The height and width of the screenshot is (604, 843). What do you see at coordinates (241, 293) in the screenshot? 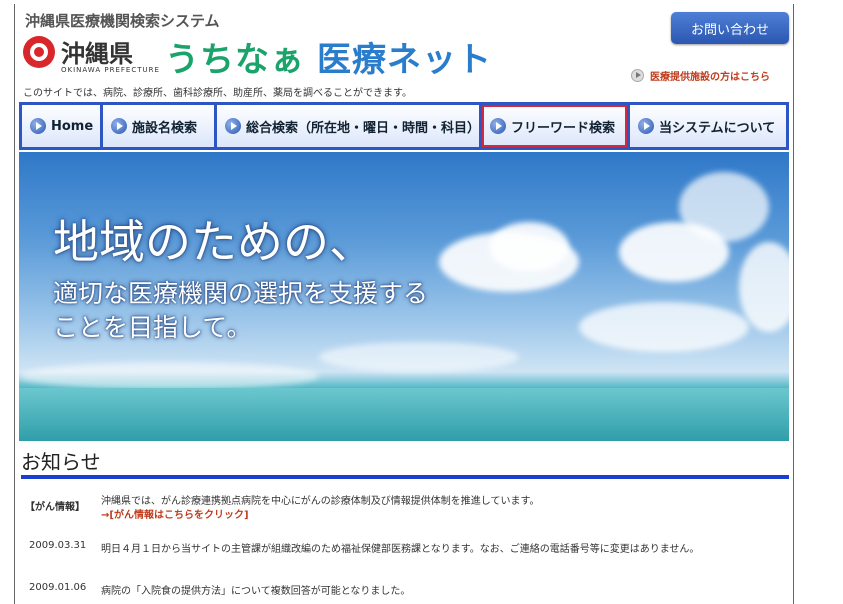
I see `hero-subtitle-line1: 適切な医療機関の選択を支援する` at bounding box center [241, 293].